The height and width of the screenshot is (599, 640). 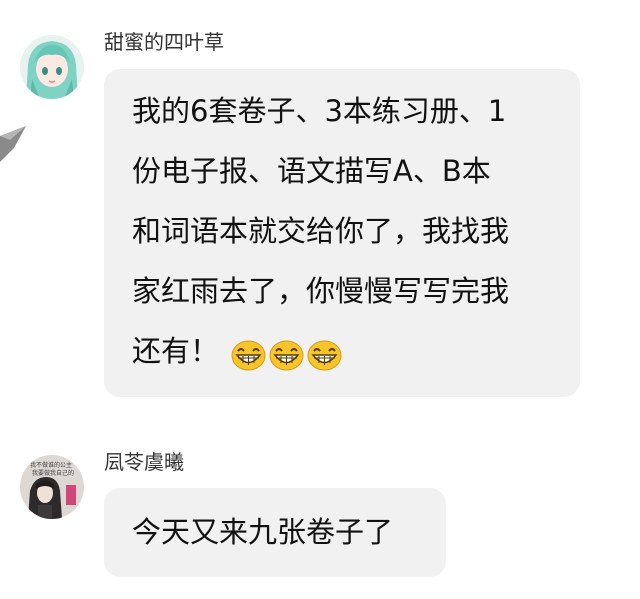 What do you see at coordinates (51, 465) in the screenshot?
I see `svg-text: 我不做谁的公主` at bounding box center [51, 465].